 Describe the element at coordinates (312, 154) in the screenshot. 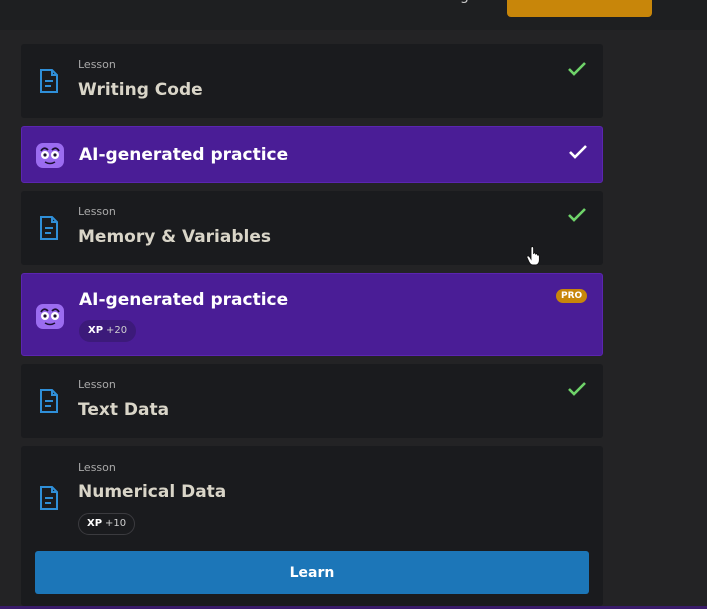

I see `ai-practice-card-1: AI-generated practice` at that location.